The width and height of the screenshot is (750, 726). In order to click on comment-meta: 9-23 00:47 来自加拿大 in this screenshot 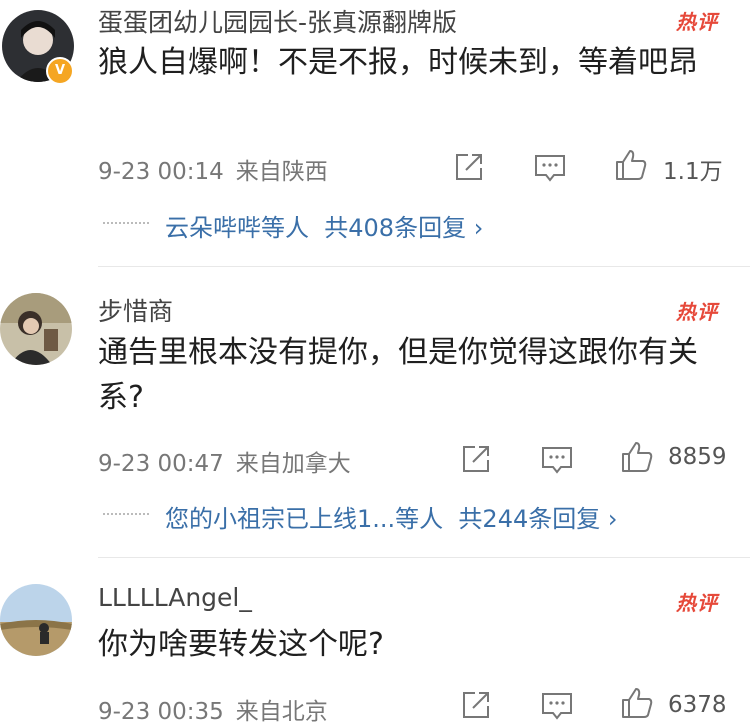, I will do `click(230, 461)`.